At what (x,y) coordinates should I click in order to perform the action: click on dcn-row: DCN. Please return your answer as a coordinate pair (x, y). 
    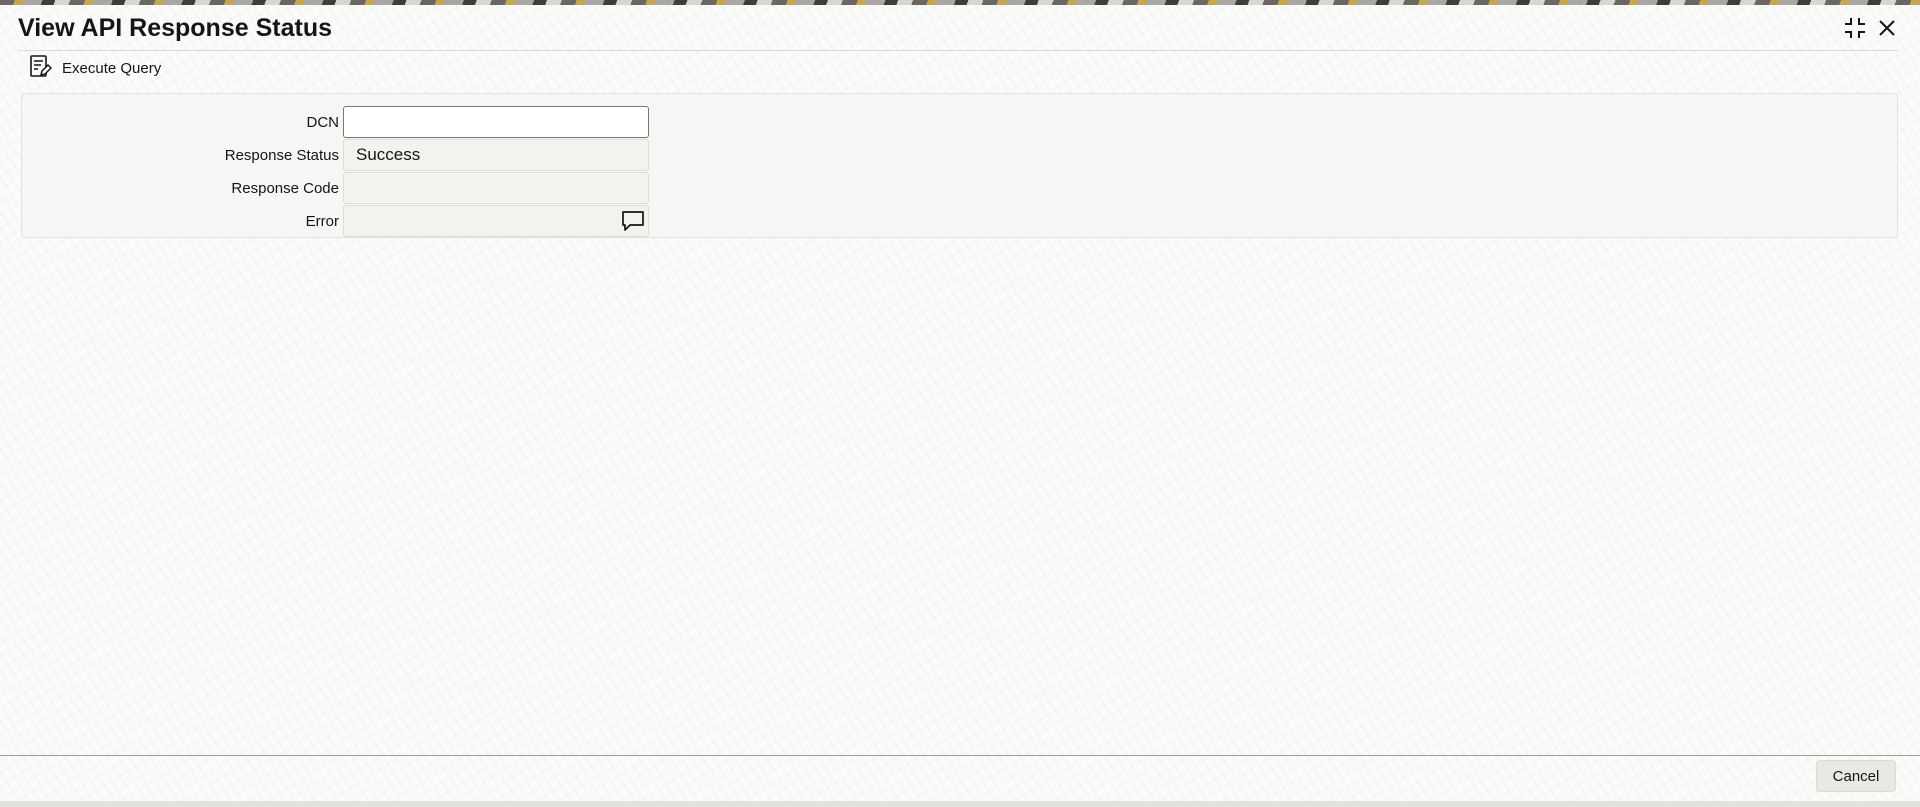
    Looking at the image, I should click on (372, 122).